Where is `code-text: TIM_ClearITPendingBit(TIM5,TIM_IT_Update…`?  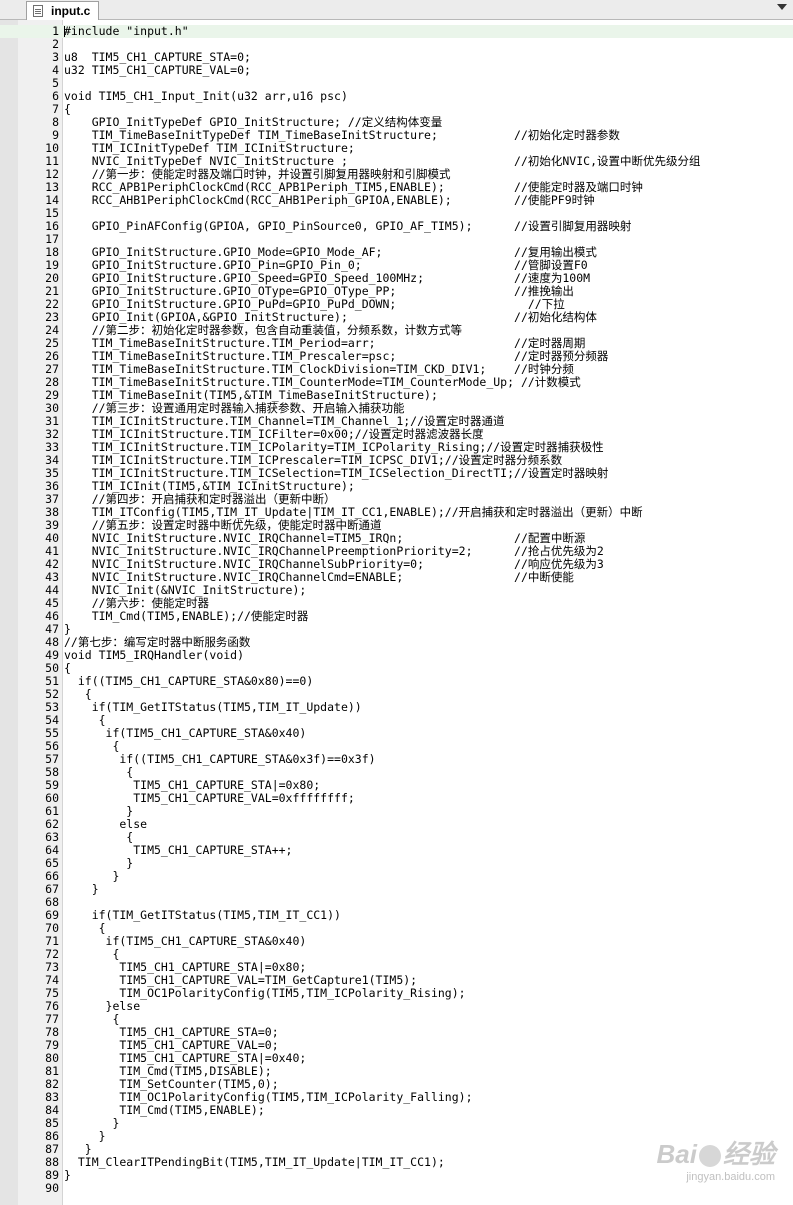 code-text: TIM_ClearITPendingBit(TIM5,TIM_IT_Update… is located at coordinates (254, 1162).